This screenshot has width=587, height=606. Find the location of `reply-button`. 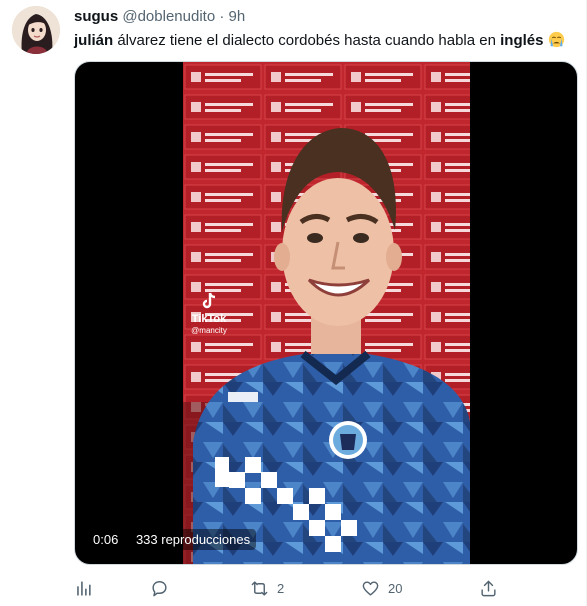

reply-button is located at coordinates (163, 588).